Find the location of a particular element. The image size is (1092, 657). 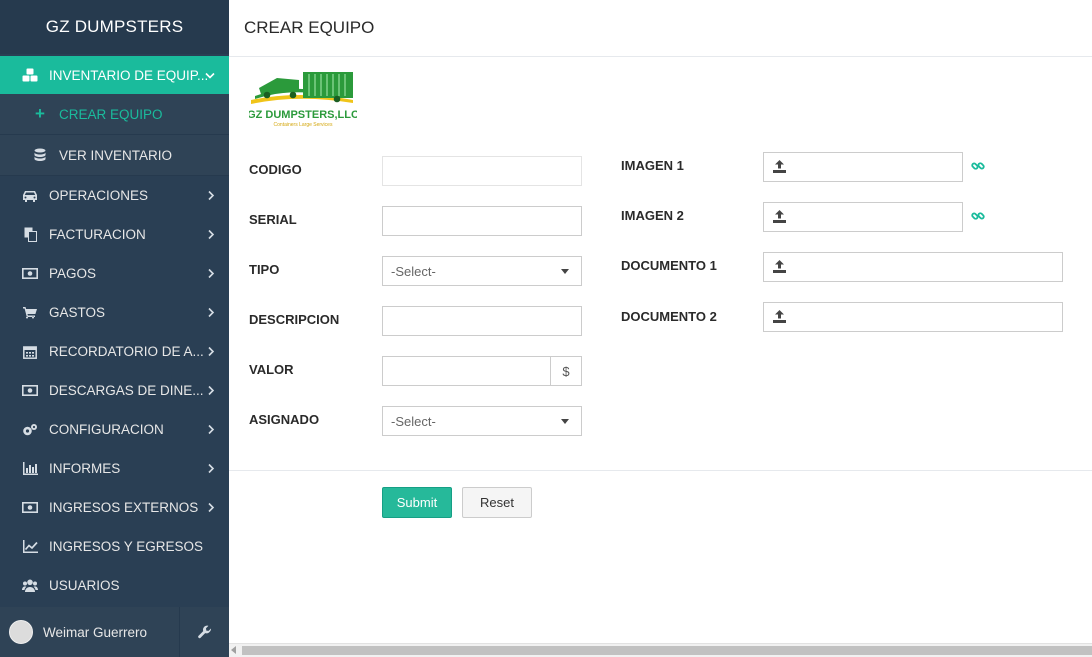

valor-label: VALOR is located at coordinates (271, 369).